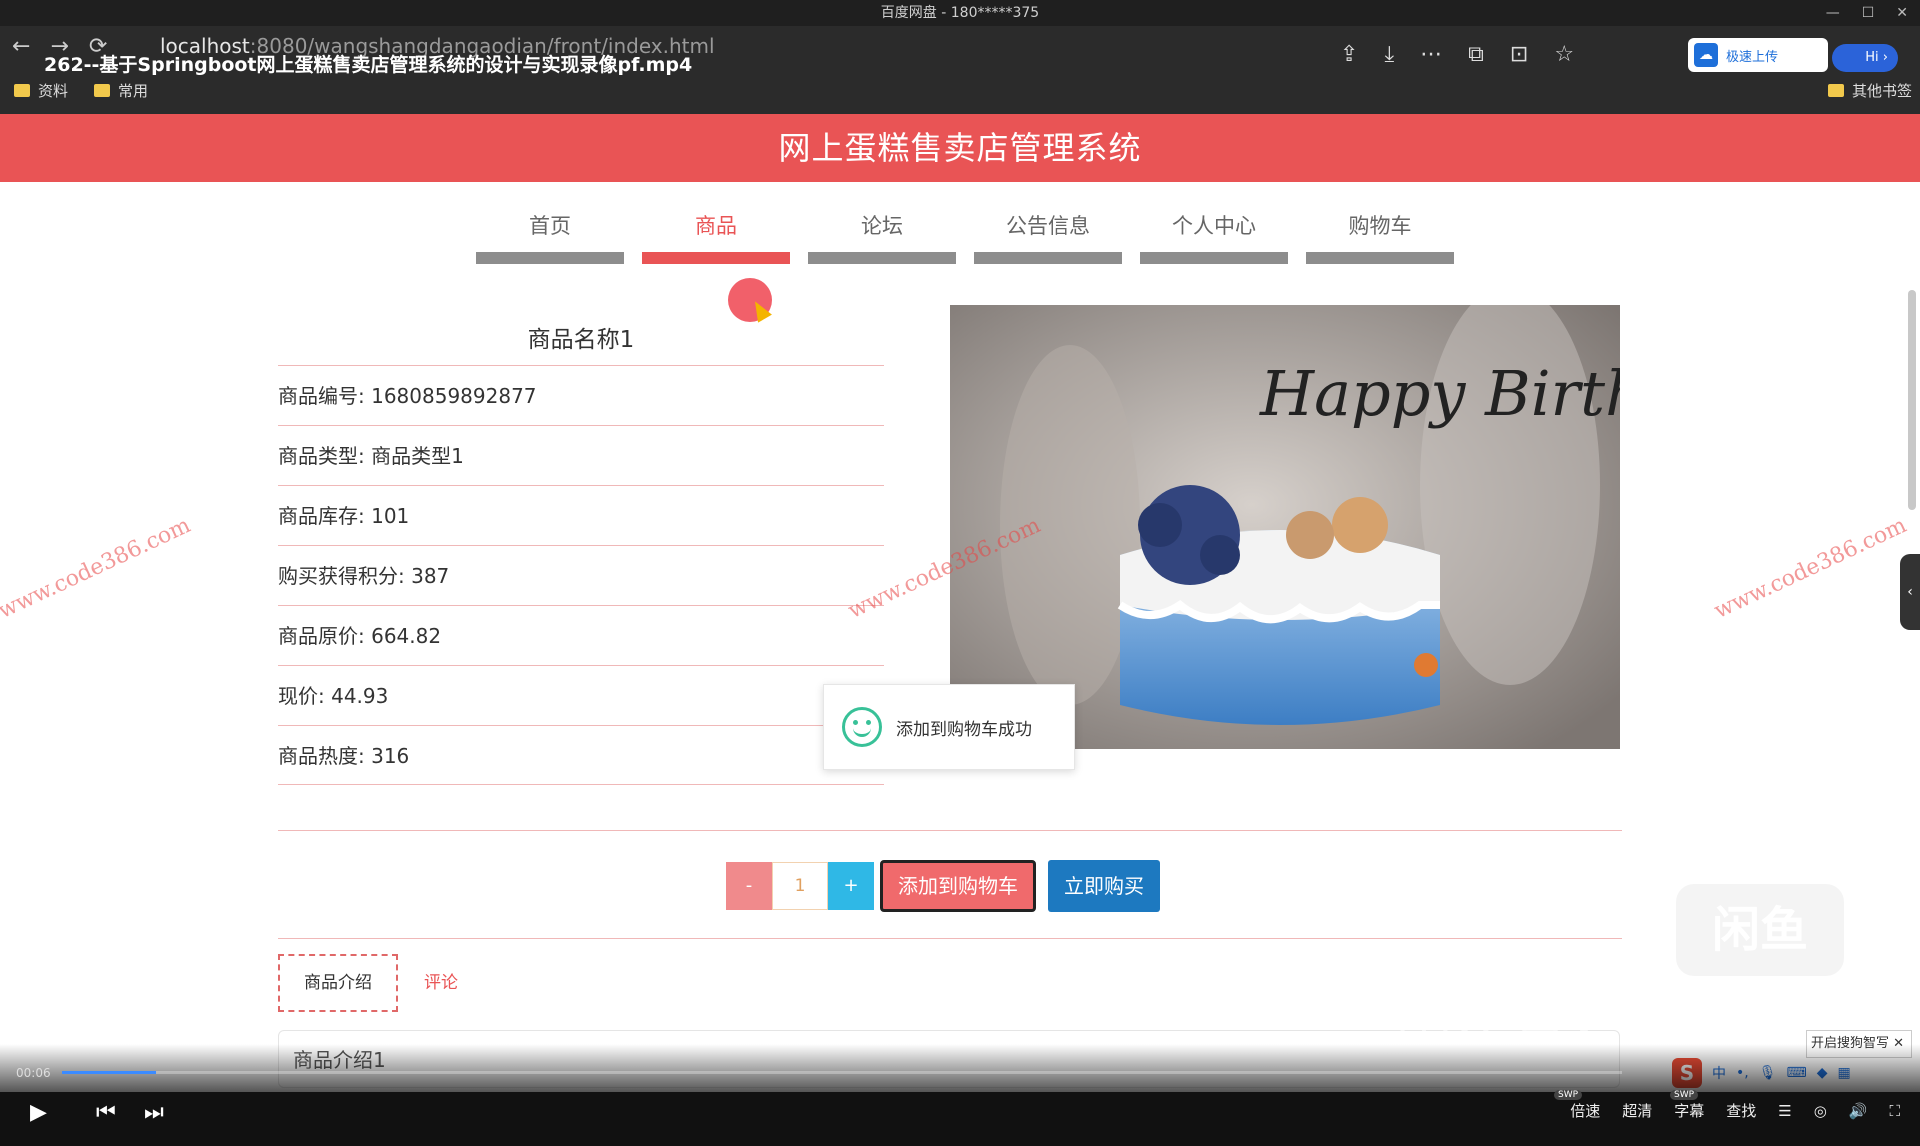 The image size is (1920, 1146). Describe the element at coordinates (1881, 91) in the screenshot. I see `bookmark-label: 其他书签` at that location.